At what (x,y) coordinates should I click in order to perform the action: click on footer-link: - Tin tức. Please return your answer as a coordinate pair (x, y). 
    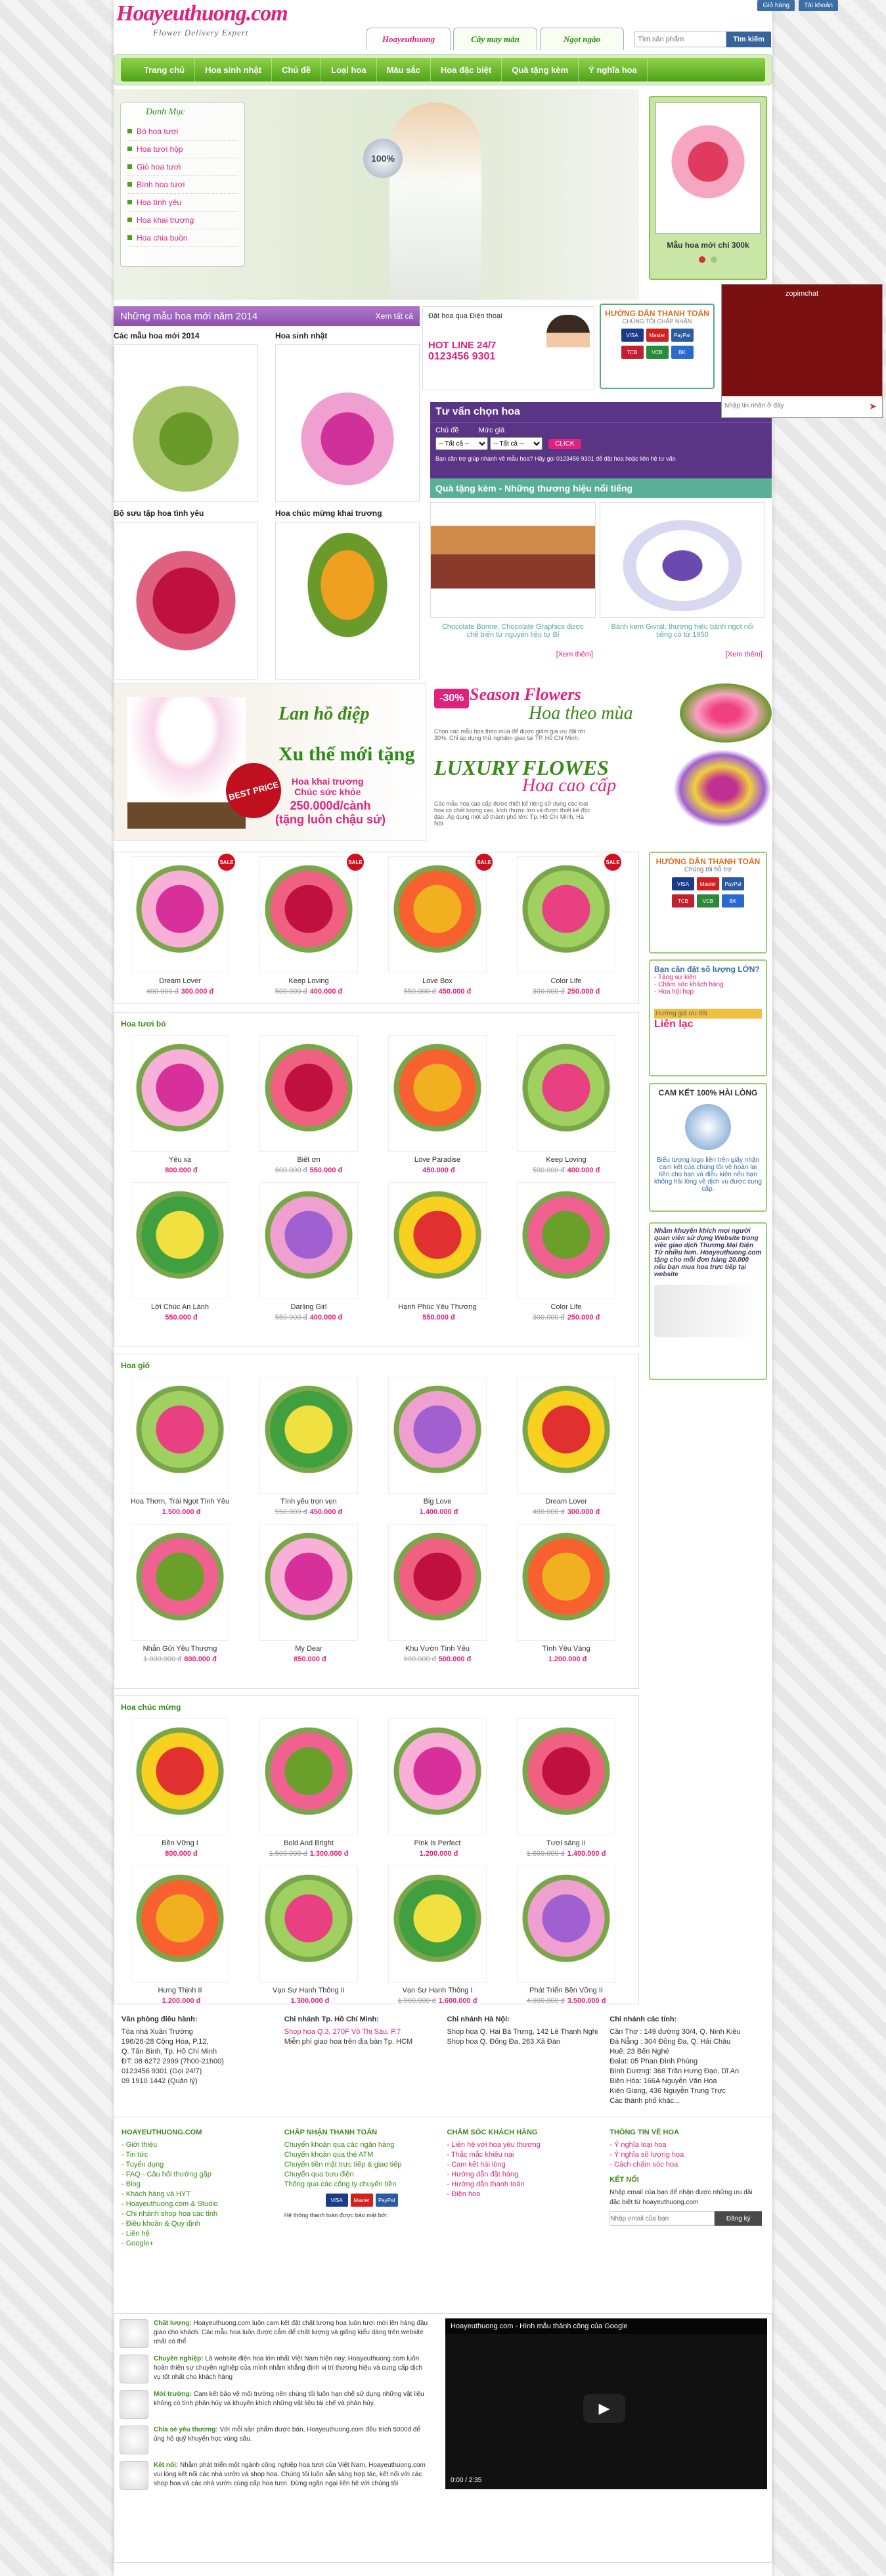
    Looking at the image, I should click on (200, 2155).